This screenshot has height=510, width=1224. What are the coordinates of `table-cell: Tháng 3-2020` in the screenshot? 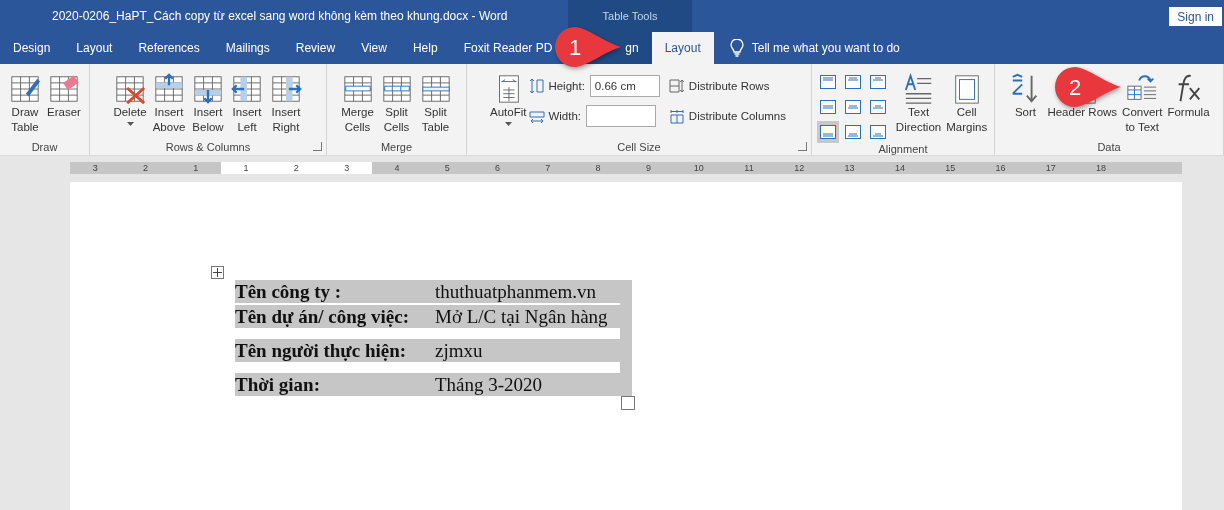 It's located at (525, 384).